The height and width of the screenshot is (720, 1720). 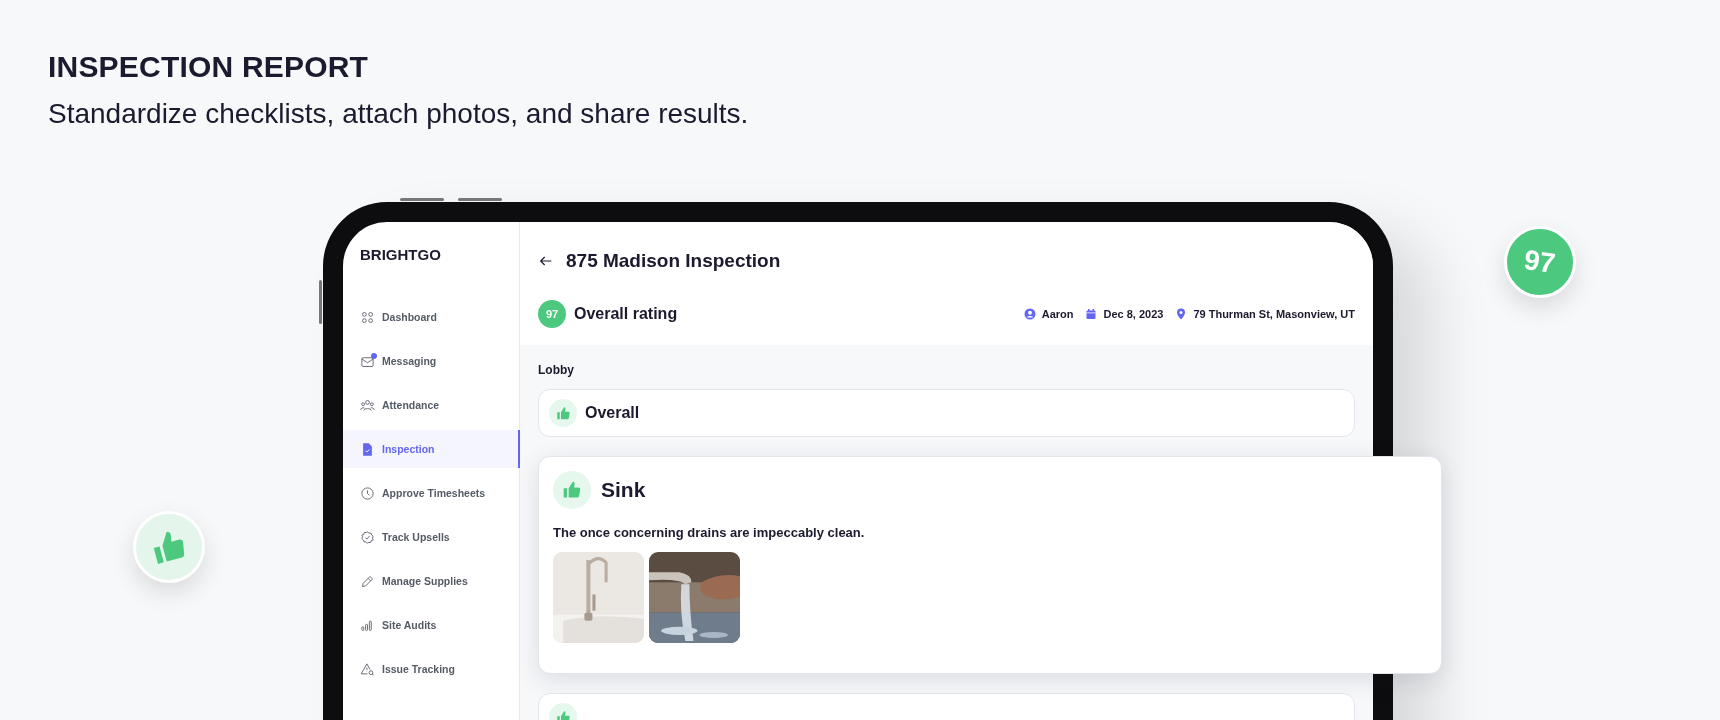 I want to click on person-icon, so click(x=1029, y=314).